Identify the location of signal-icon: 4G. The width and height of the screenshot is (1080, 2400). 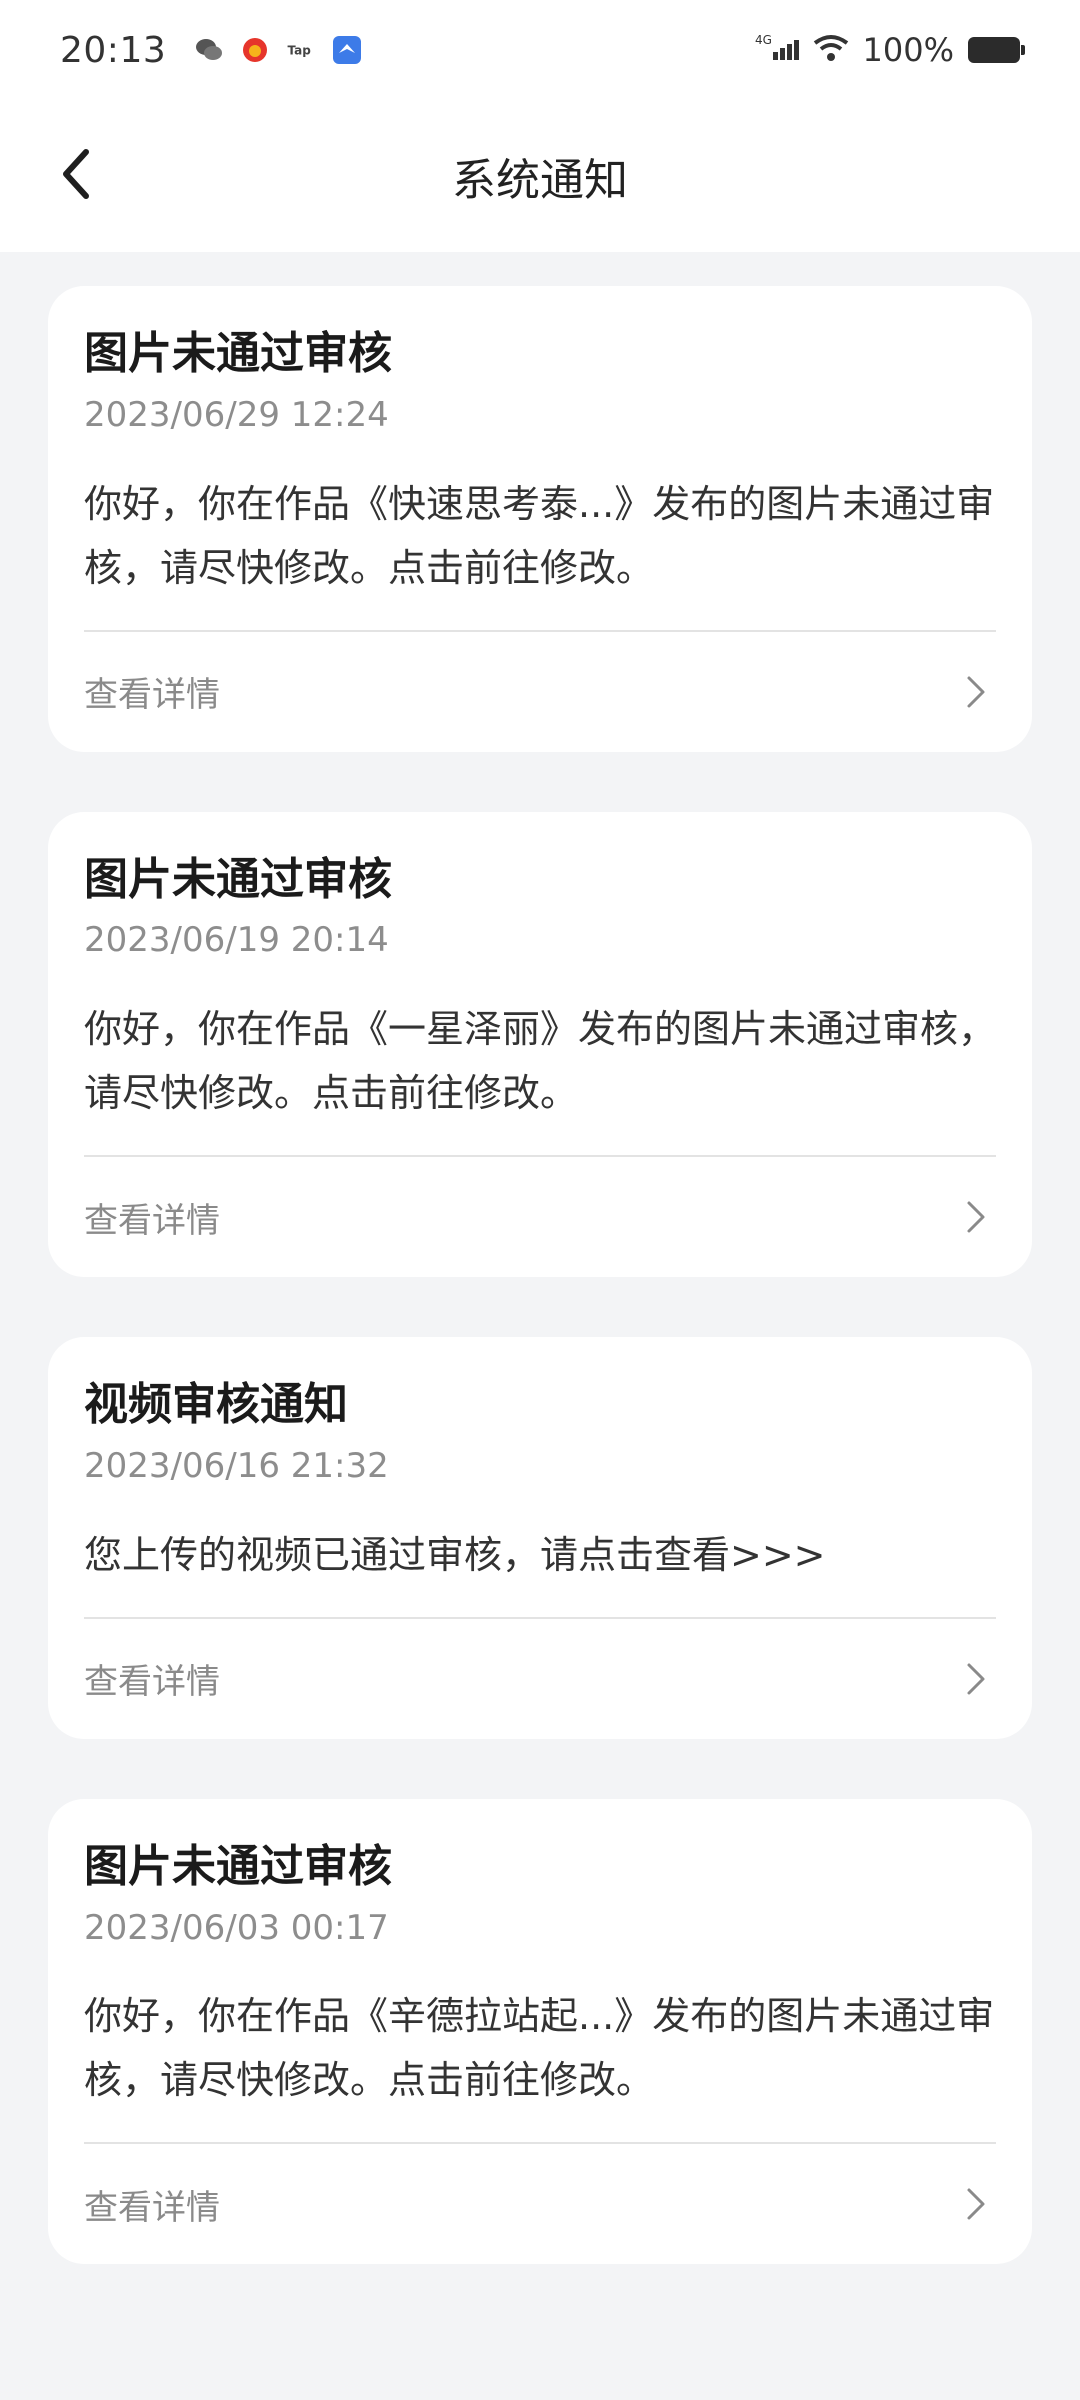
(777, 50).